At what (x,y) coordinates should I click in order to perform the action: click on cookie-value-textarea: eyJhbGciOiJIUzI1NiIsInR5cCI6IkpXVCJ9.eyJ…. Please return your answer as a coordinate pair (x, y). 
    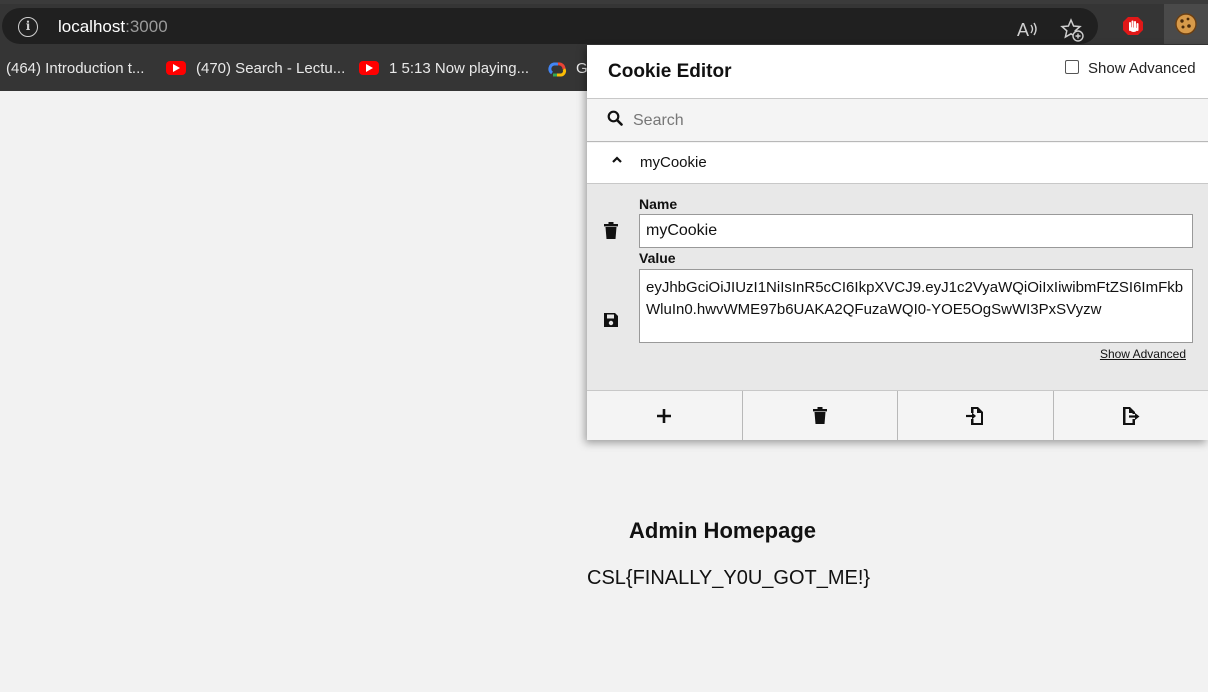
    Looking at the image, I should click on (916, 306).